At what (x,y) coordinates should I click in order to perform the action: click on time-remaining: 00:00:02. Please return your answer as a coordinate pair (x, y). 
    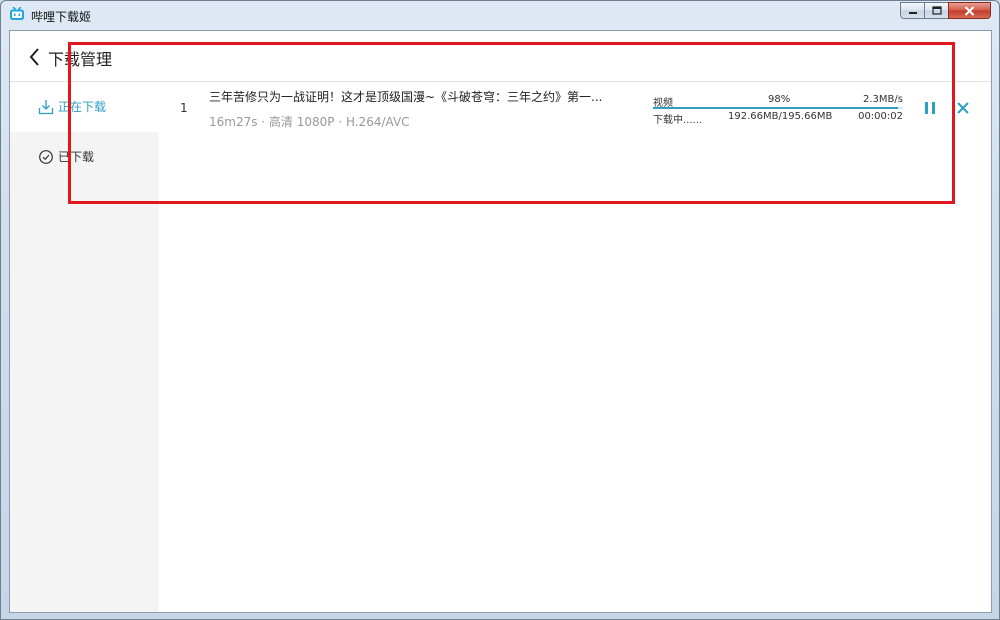
    Looking at the image, I should click on (880, 116).